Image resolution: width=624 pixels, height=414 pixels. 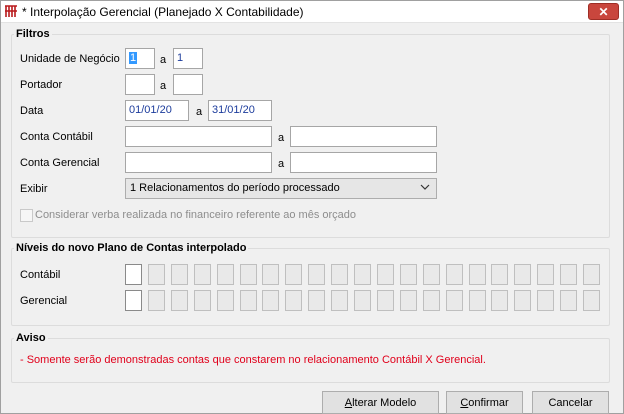 What do you see at coordinates (198, 136) in the screenshot?
I see `conta-contabil-from-input` at bounding box center [198, 136].